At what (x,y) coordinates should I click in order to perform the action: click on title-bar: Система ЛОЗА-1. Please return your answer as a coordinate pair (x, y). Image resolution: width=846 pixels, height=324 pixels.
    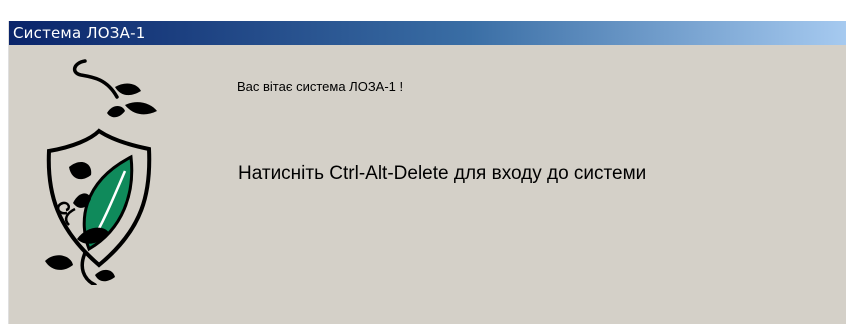
    Looking at the image, I should click on (427, 33).